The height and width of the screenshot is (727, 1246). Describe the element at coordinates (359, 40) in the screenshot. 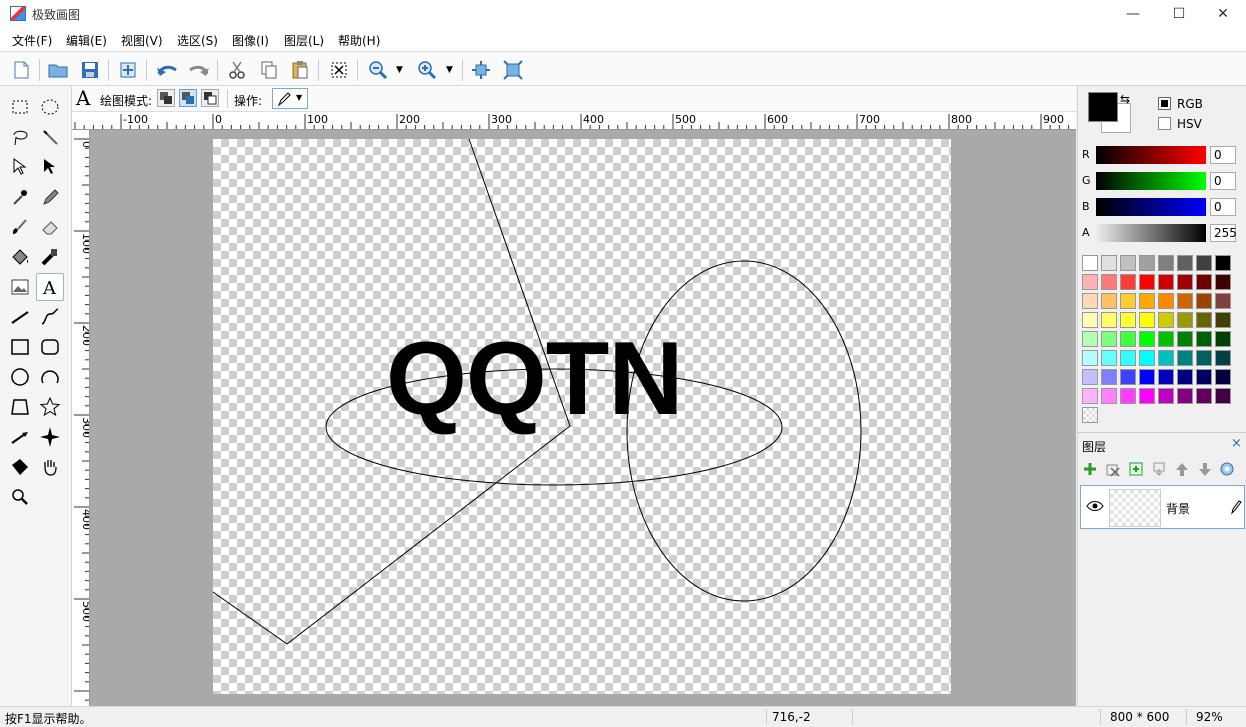

I see `menu-help: 帮助(H)` at that location.